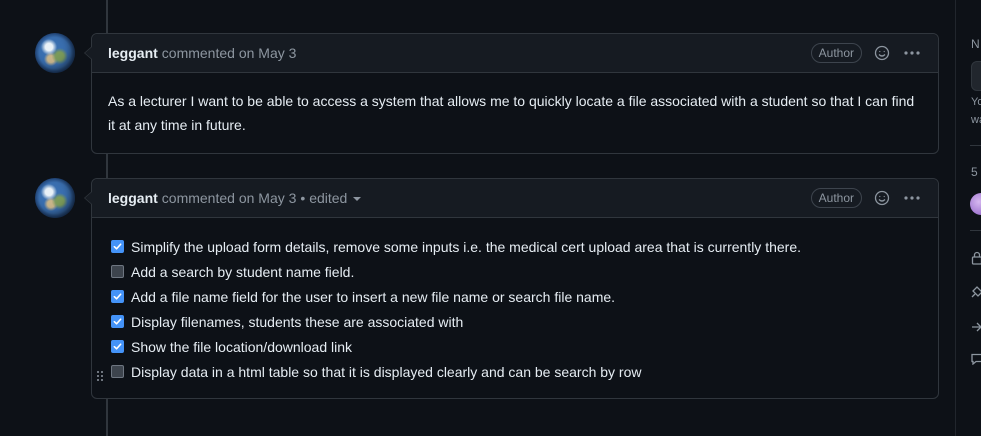  I want to click on task-label: Add a search by student name field., so click(243, 271).